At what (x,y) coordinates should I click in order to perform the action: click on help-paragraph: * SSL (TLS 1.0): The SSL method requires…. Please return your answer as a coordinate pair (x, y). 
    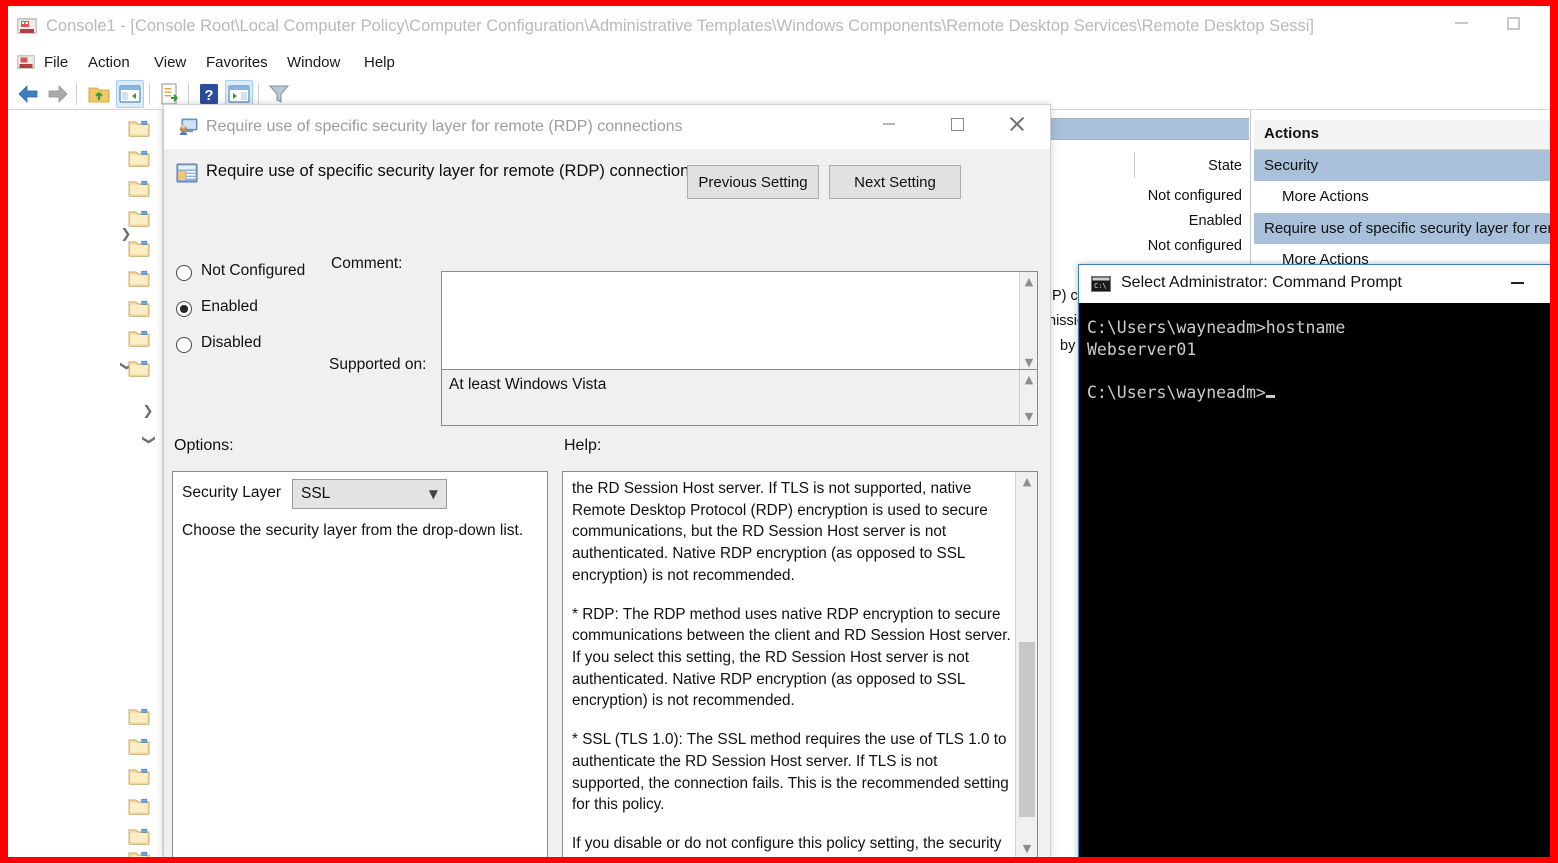
    Looking at the image, I should click on (790, 772).